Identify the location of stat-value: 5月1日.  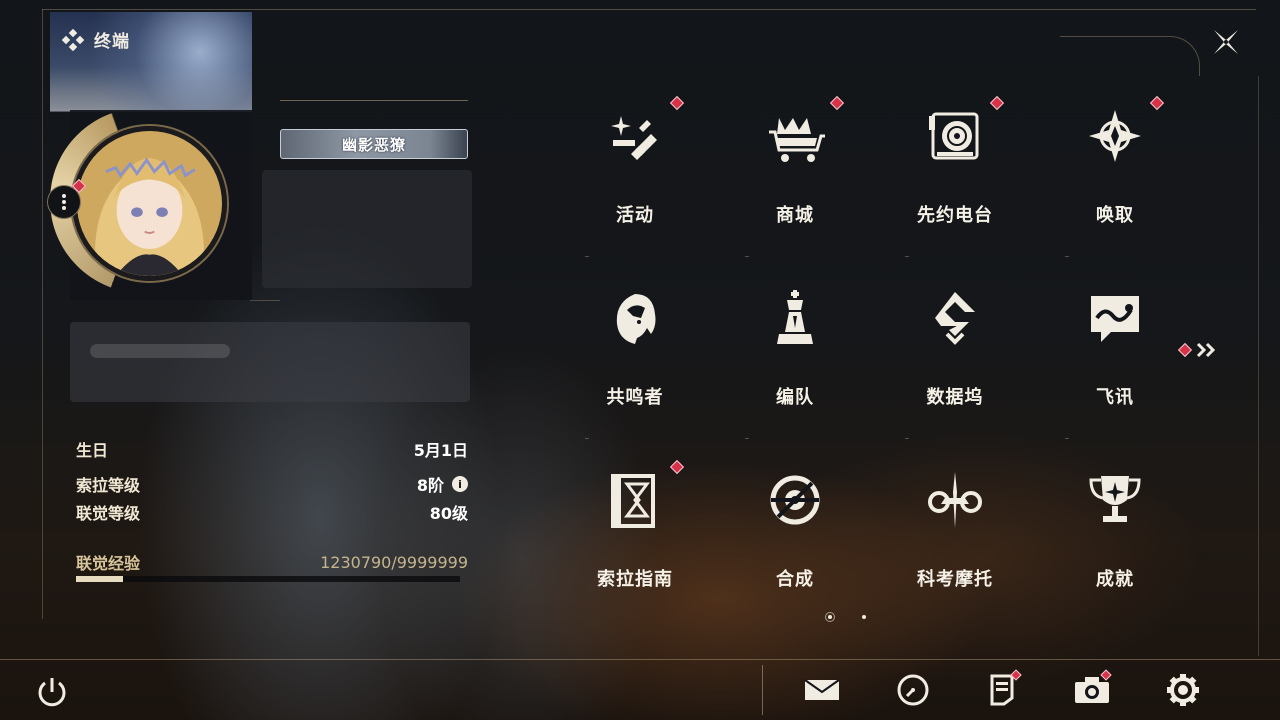
(440, 450).